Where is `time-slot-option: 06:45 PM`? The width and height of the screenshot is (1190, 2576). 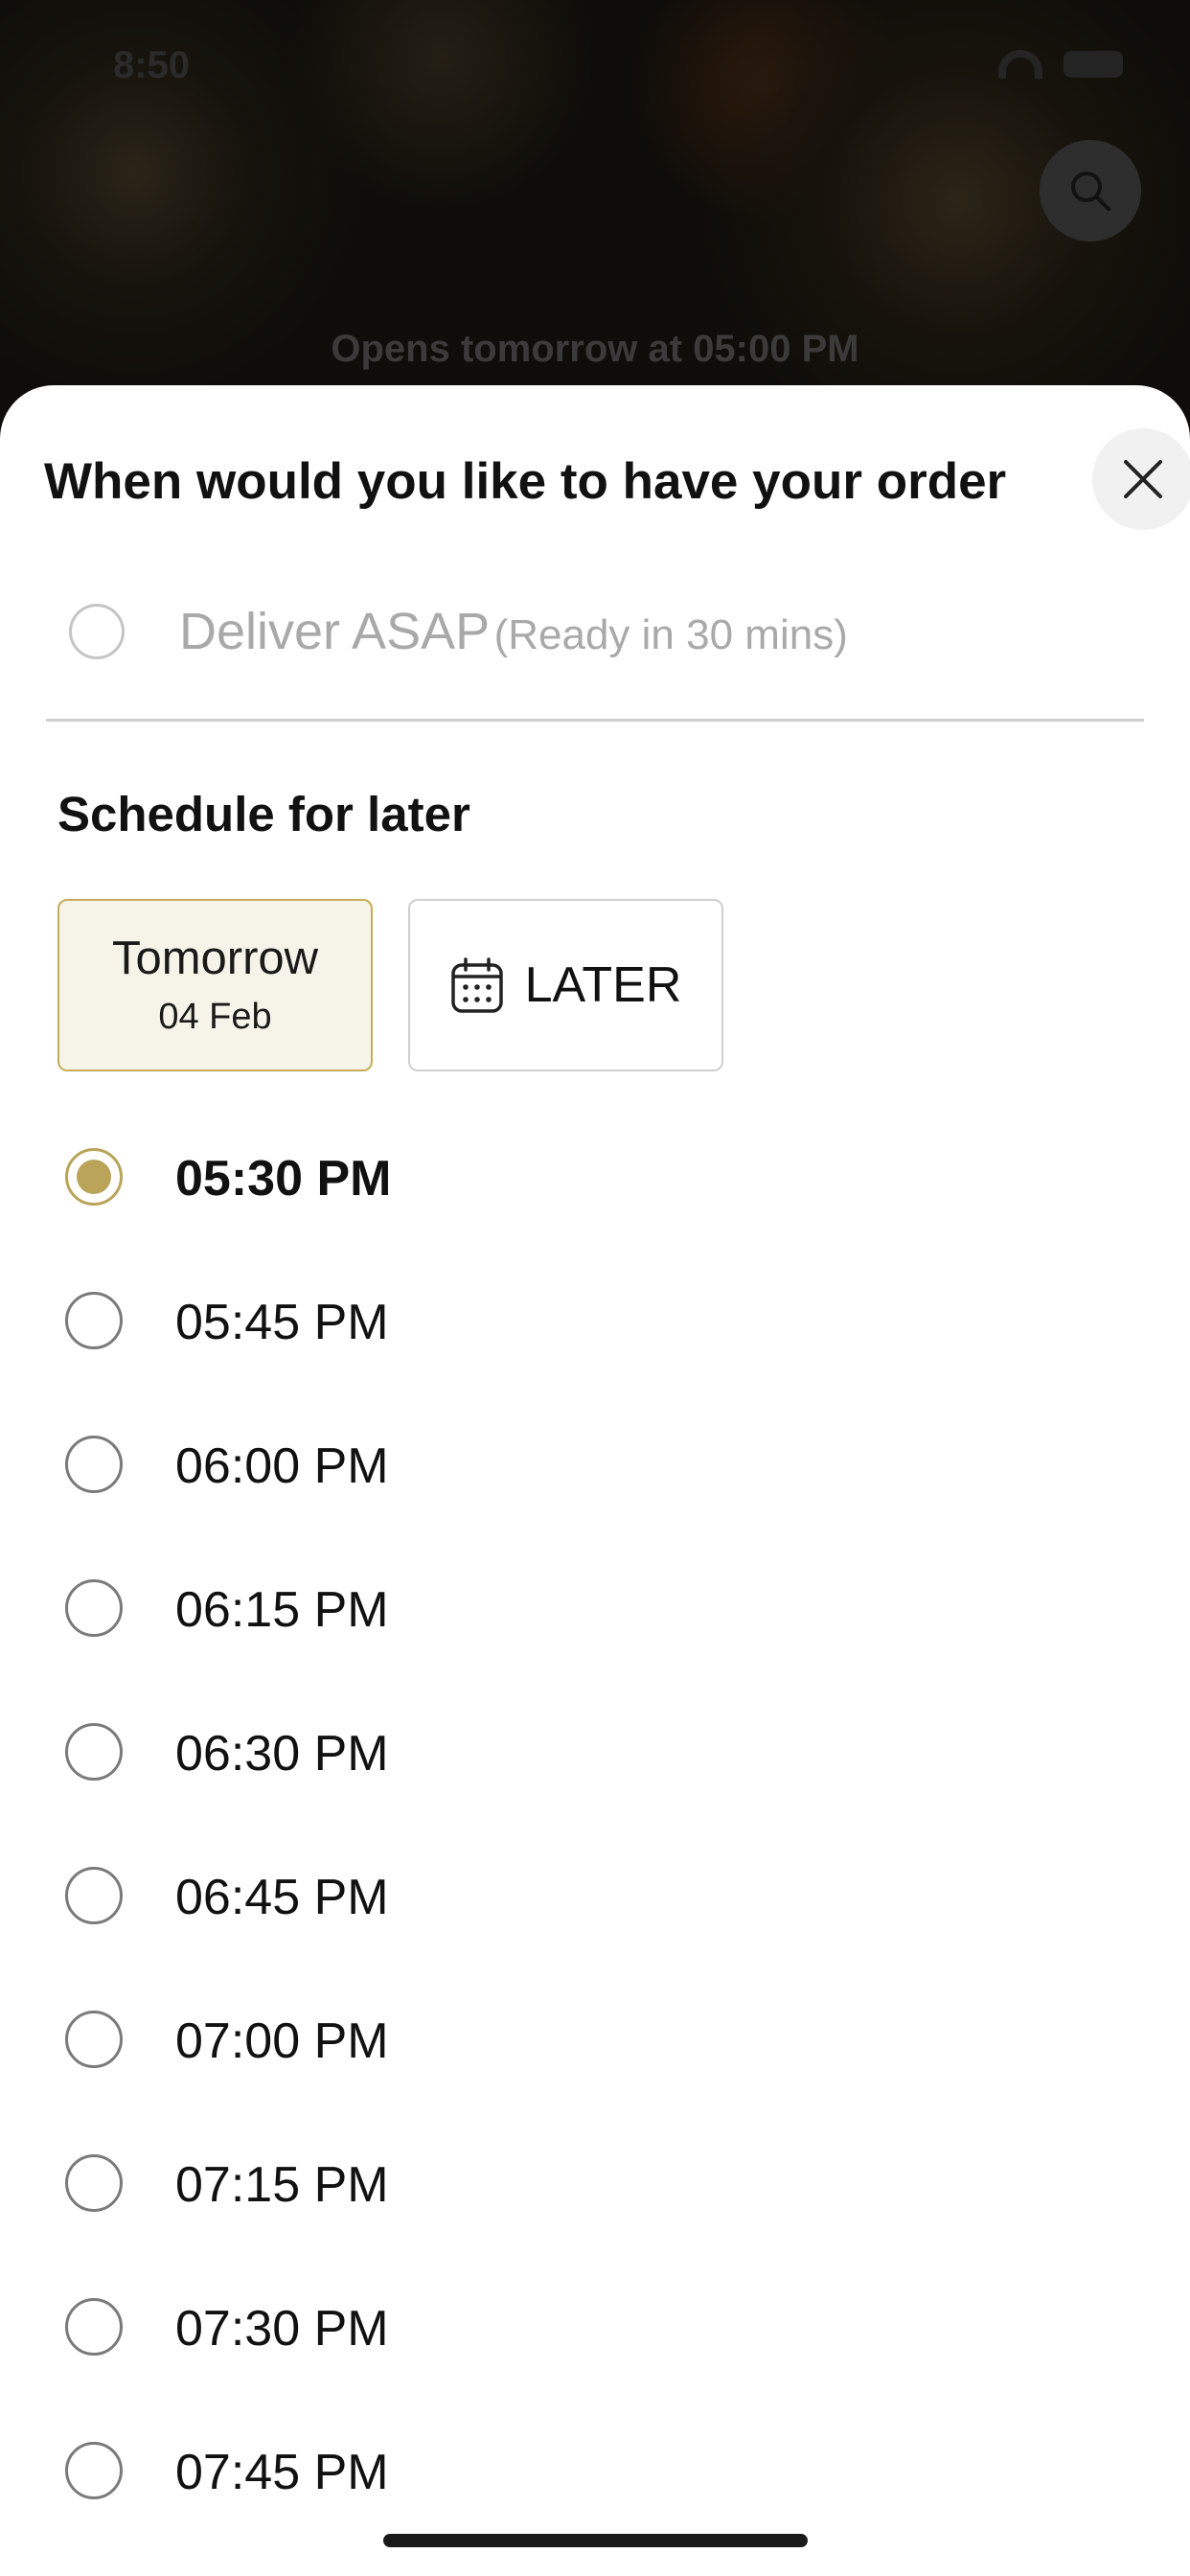 time-slot-option: 06:45 PM is located at coordinates (595, 1894).